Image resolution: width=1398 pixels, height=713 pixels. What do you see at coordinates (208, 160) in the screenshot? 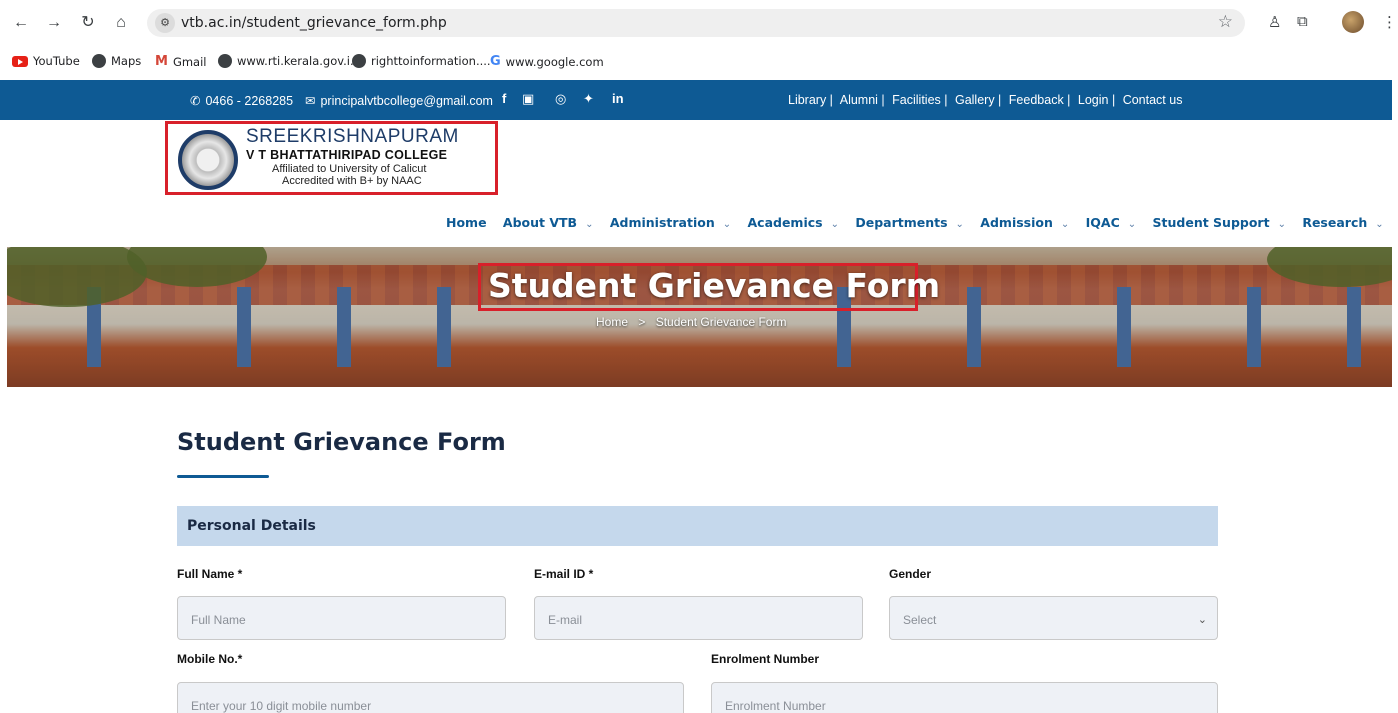
I see `college-seal-icon` at bounding box center [208, 160].